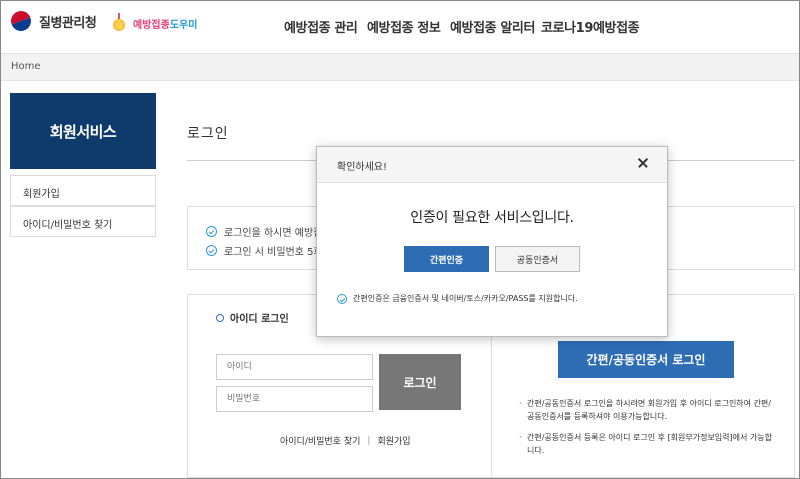 The width and height of the screenshot is (800, 479). I want to click on notice-item: 로그인을 하시면 예방접종, so click(269, 231).